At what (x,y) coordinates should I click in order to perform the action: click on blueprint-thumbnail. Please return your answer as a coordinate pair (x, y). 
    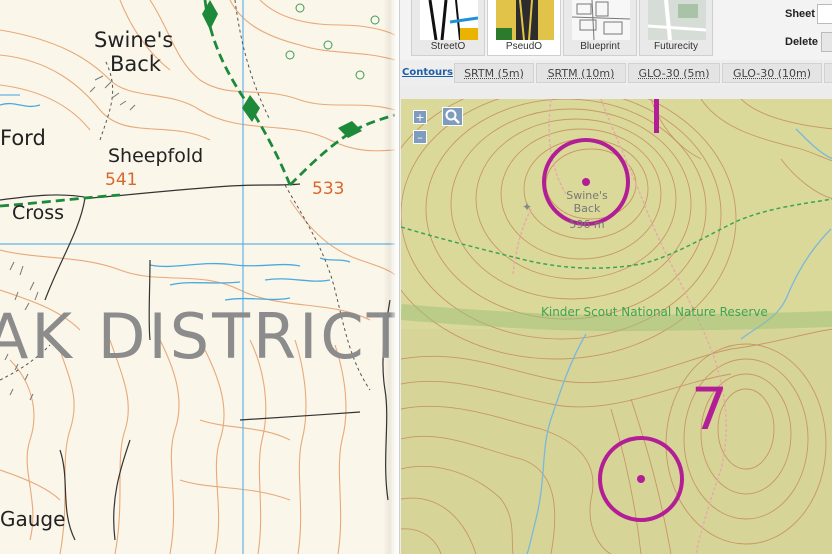
    Looking at the image, I should click on (601, 20).